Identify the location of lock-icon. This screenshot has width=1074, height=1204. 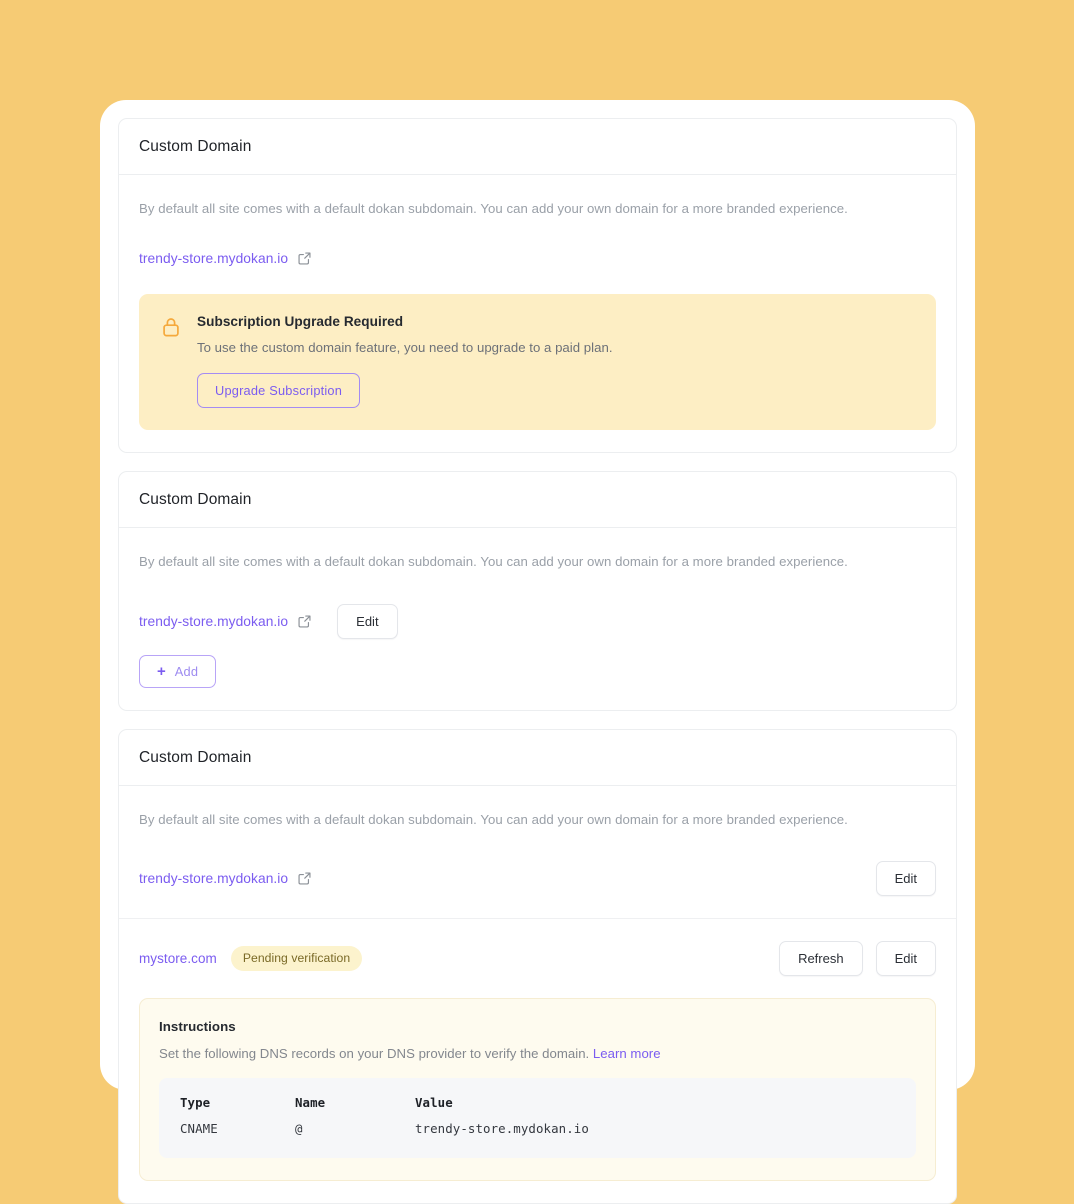
(171, 361).